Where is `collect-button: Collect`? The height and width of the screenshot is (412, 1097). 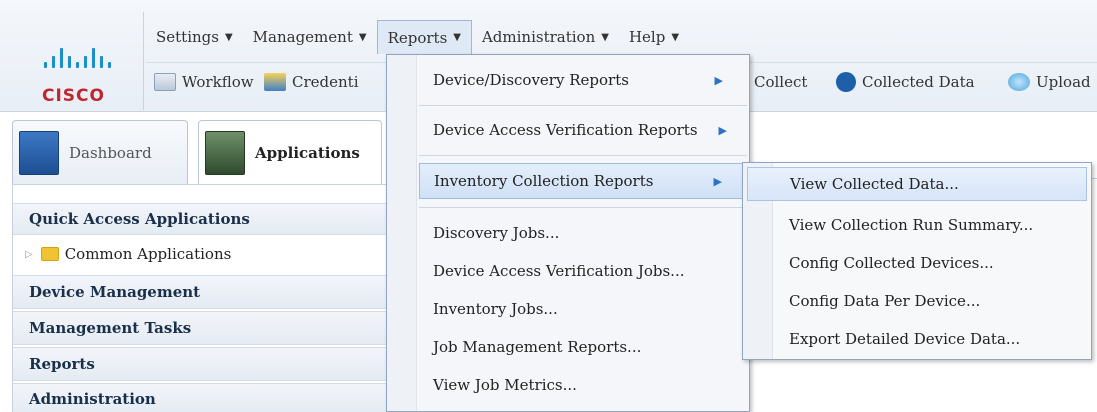
collect-button: Collect is located at coordinates (780, 82).